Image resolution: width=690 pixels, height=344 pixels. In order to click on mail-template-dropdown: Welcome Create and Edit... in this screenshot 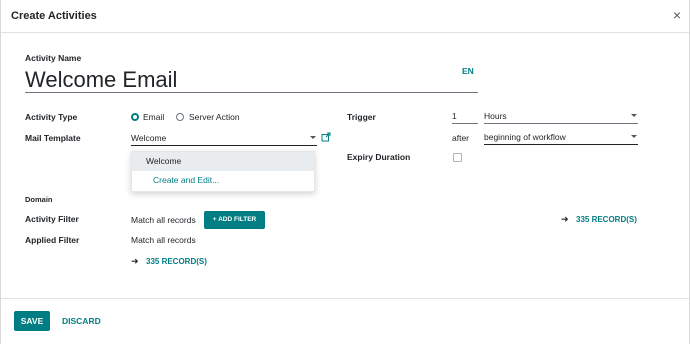, I will do `click(223, 171)`.